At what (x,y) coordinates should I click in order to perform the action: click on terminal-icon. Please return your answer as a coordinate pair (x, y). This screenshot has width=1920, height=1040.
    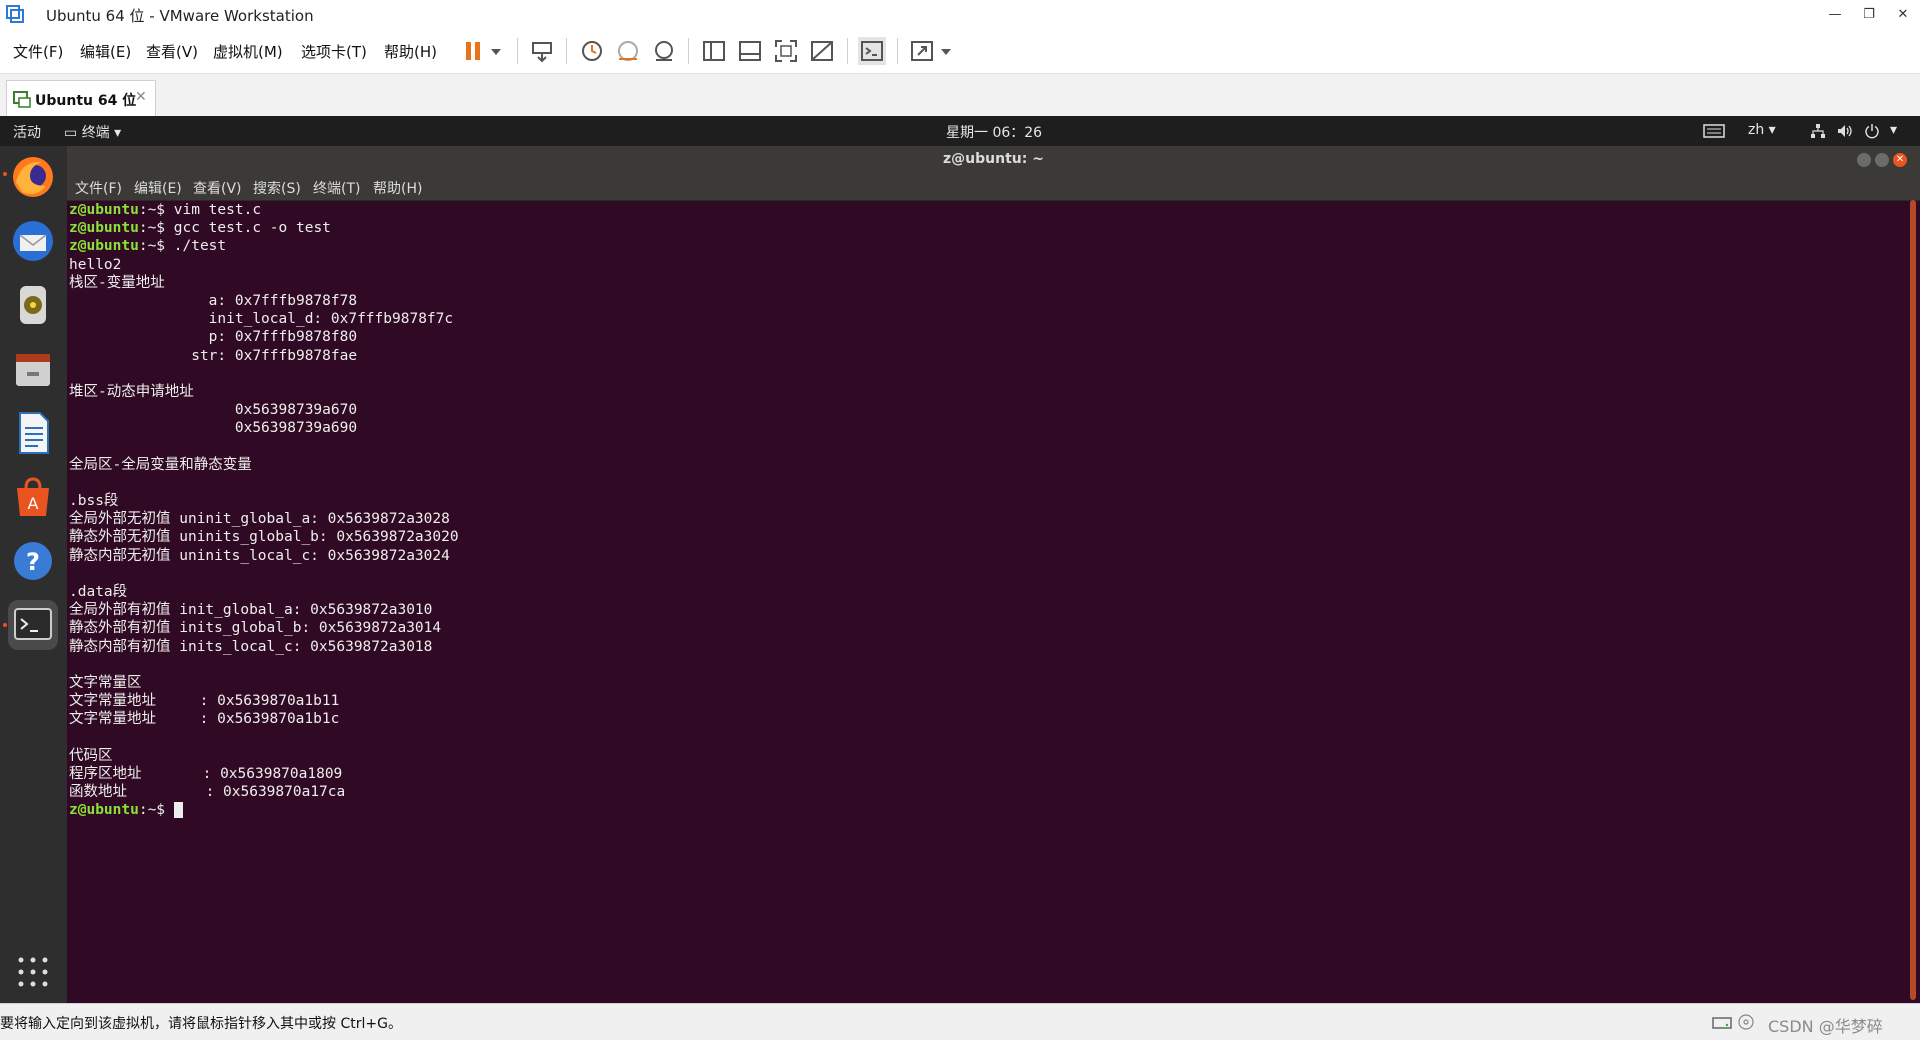
    Looking at the image, I should click on (33, 624).